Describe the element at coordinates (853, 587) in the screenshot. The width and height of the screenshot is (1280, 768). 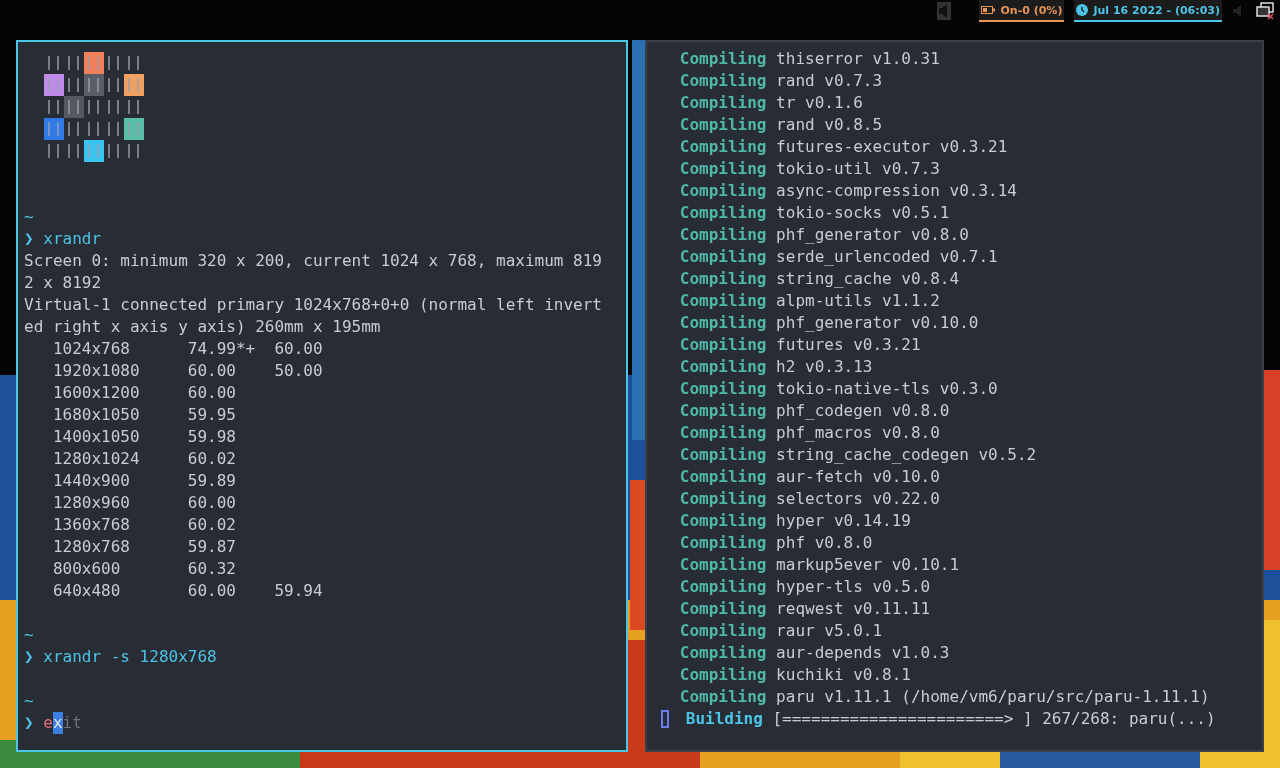
I see `crate-text: hyper-tls v0.5.0` at that location.